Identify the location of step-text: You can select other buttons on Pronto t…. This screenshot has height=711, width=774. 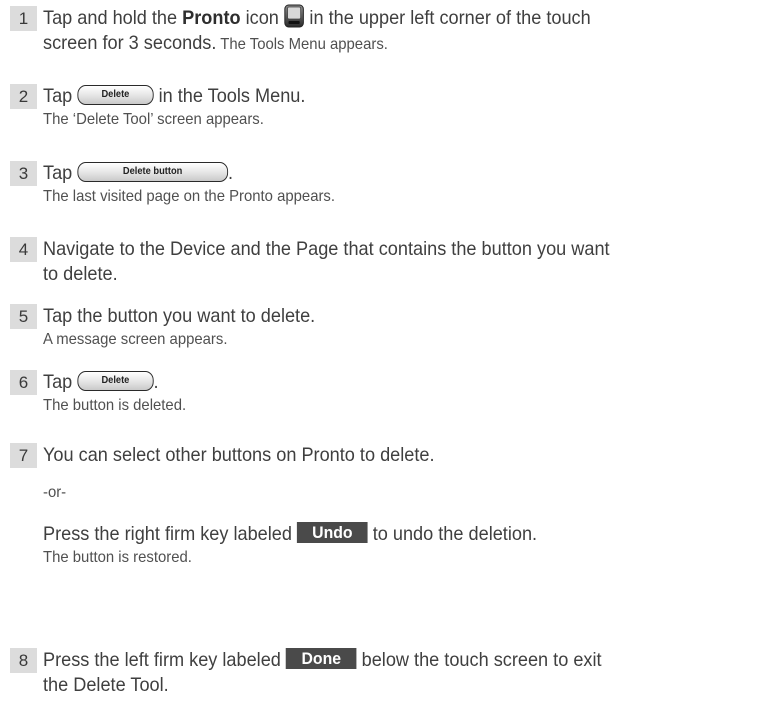
(239, 455).